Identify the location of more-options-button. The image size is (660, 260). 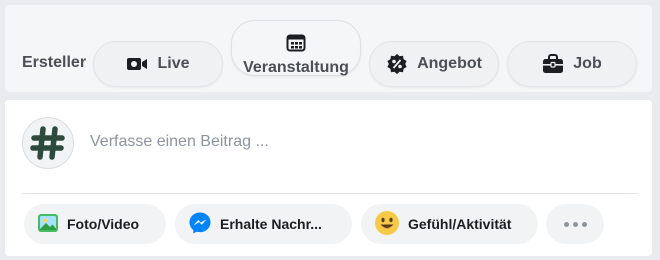
(575, 224).